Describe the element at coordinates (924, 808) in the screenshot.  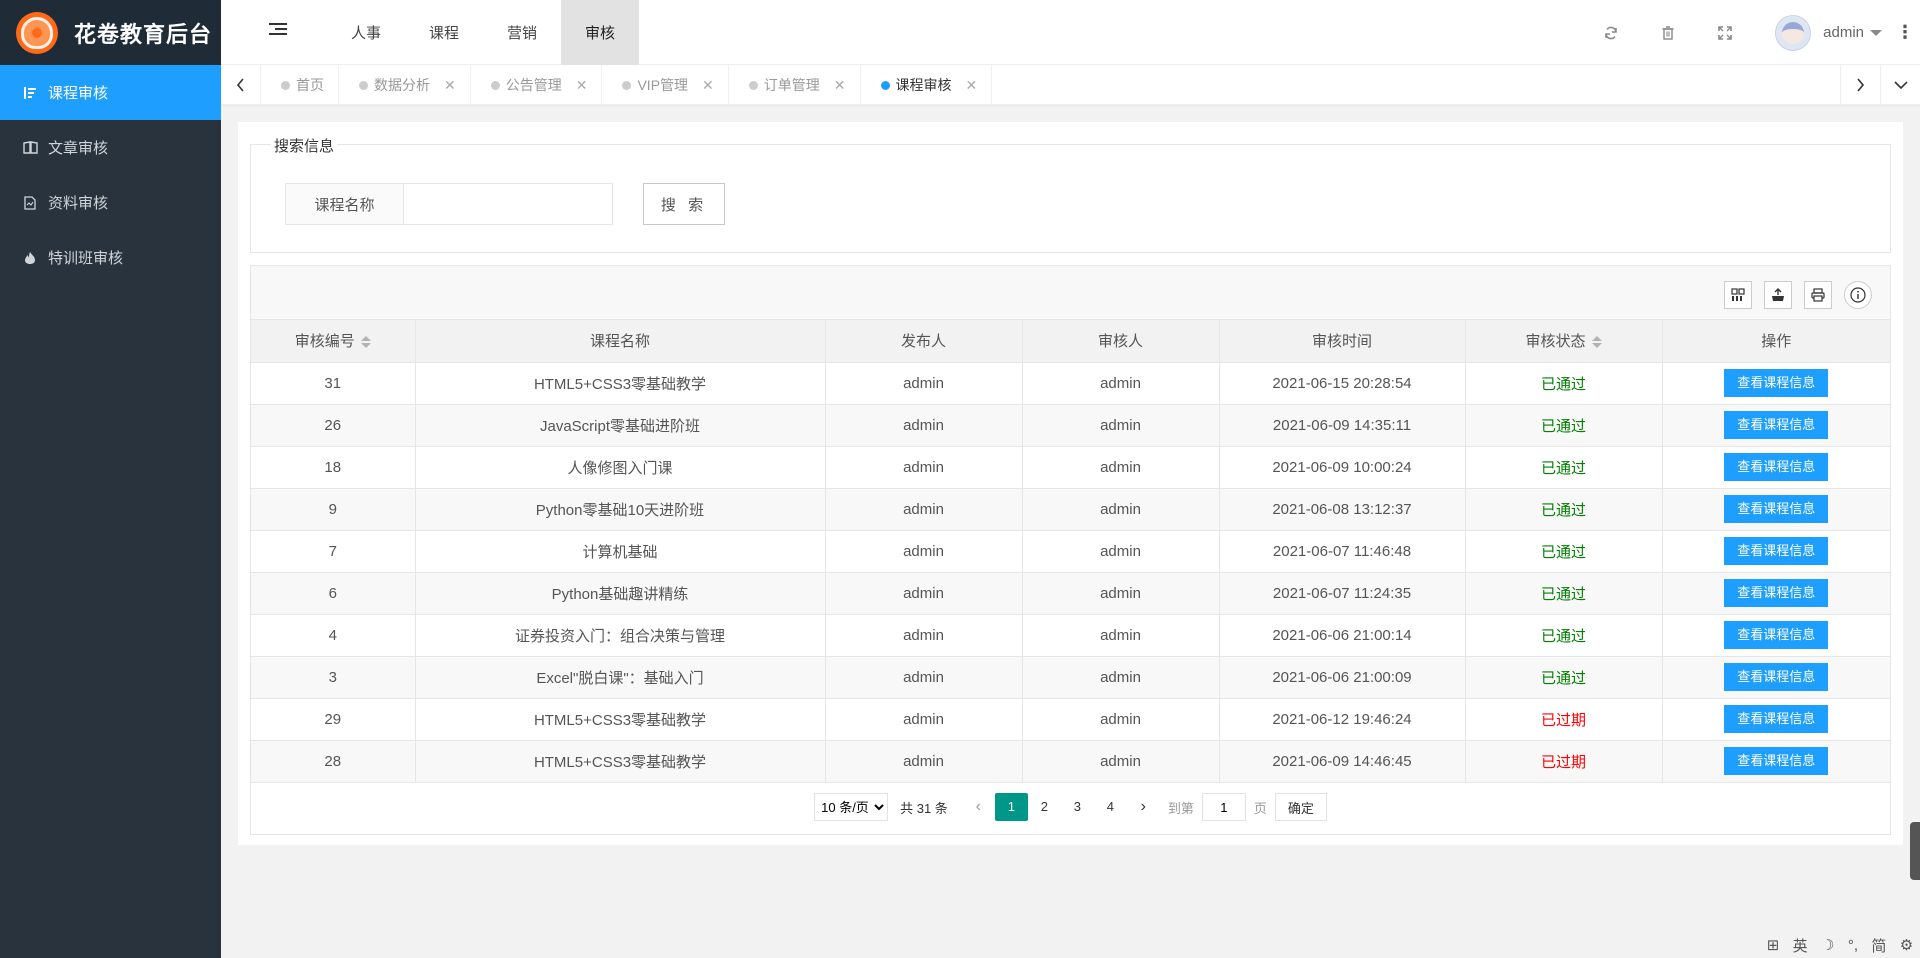
I see `total-count: 共 31 条` at that location.